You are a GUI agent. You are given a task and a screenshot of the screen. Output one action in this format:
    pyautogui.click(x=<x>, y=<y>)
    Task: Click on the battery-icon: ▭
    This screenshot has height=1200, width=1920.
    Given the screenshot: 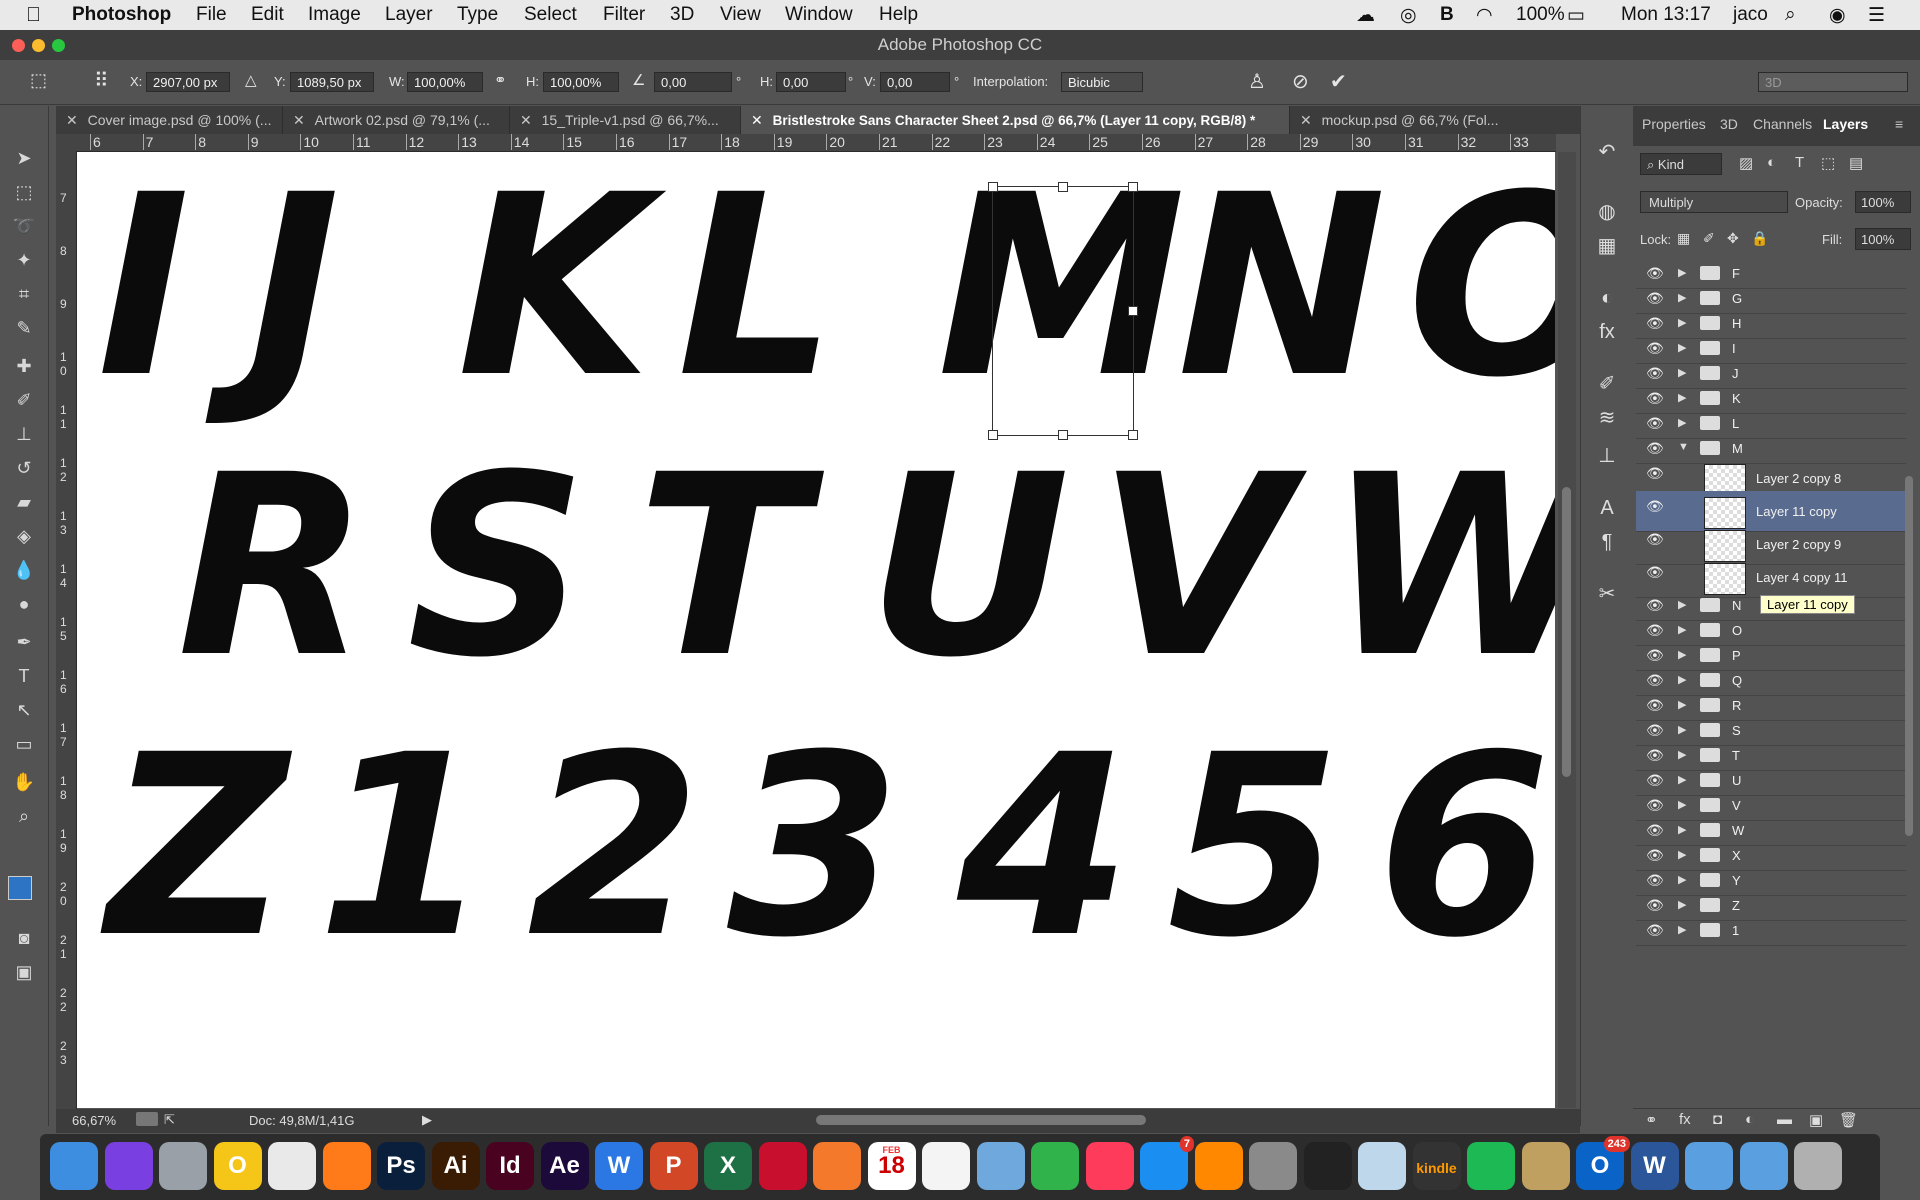 What is the action you would take?
    pyautogui.click(x=1576, y=15)
    